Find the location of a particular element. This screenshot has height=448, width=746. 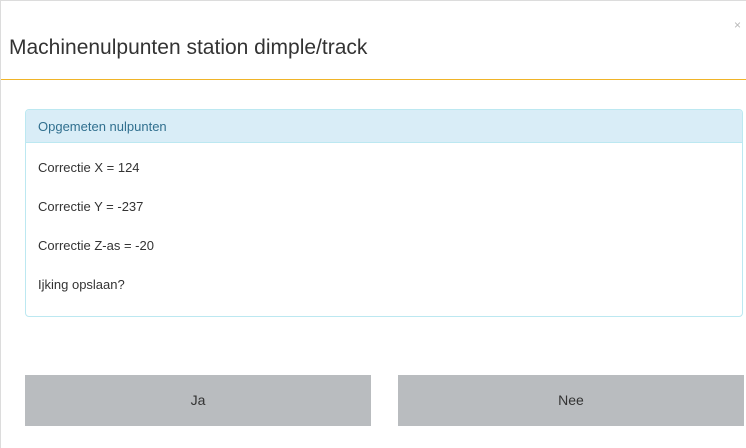

yes-button: Ja is located at coordinates (198, 400).